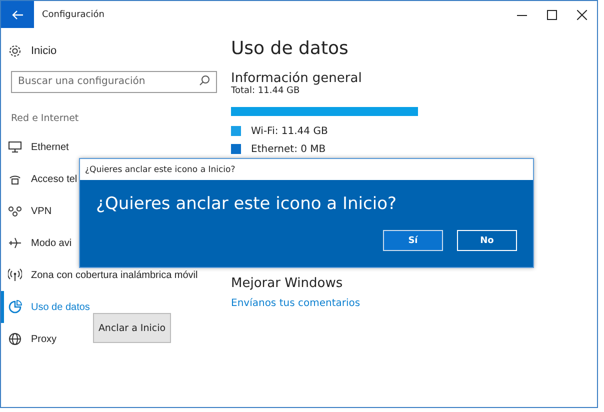 Image resolution: width=604 pixels, height=412 pixels. What do you see at coordinates (15, 211) in the screenshot?
I see `vpn-icon` at bounding box center [15, 211].